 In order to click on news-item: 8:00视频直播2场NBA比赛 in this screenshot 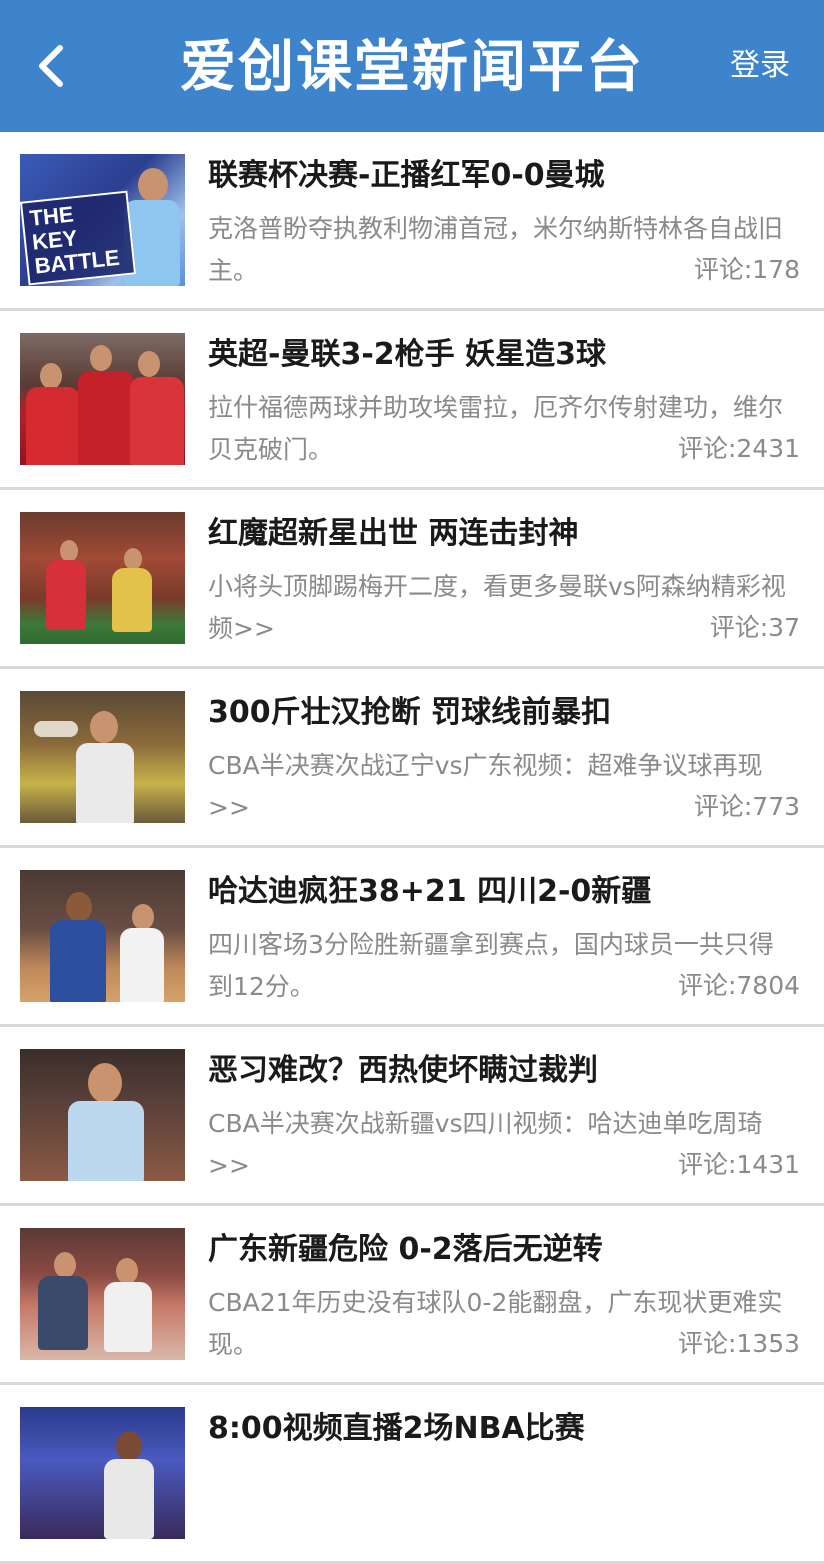, I will do `click(412, 1474)`.